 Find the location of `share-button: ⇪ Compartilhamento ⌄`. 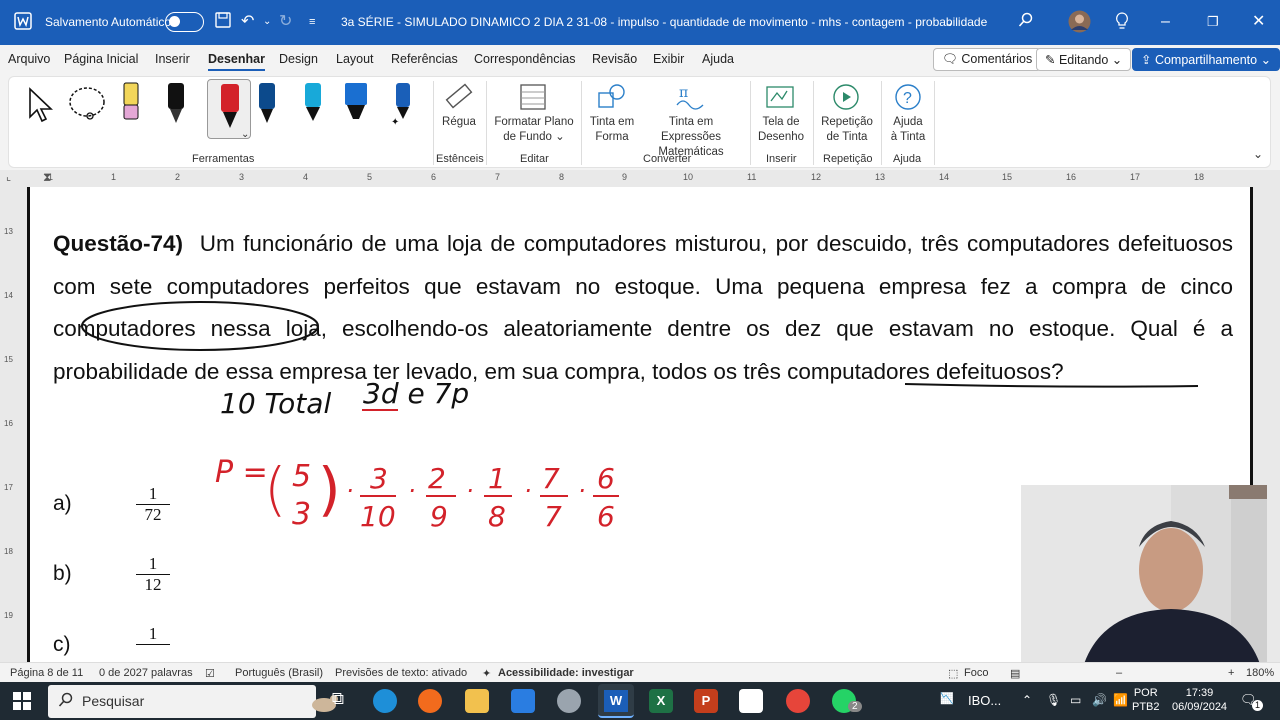

share-button: ⇪ Compartilhamento ⌄ is located at coordinates (1206, 59).